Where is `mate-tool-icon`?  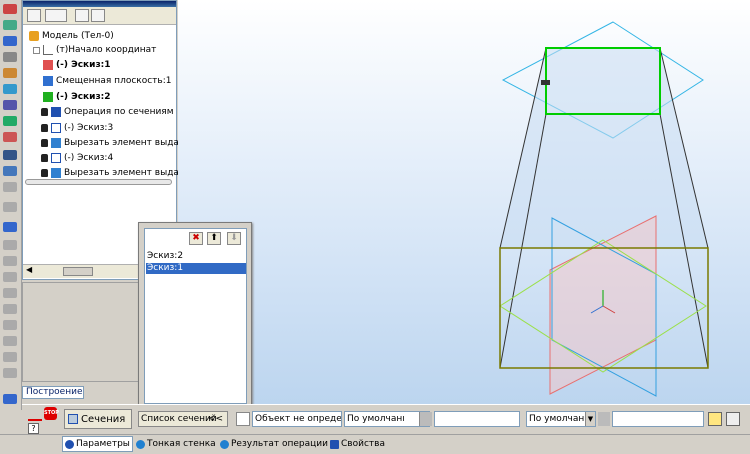 mate-tool-icon is located at coordinates (10, 293).